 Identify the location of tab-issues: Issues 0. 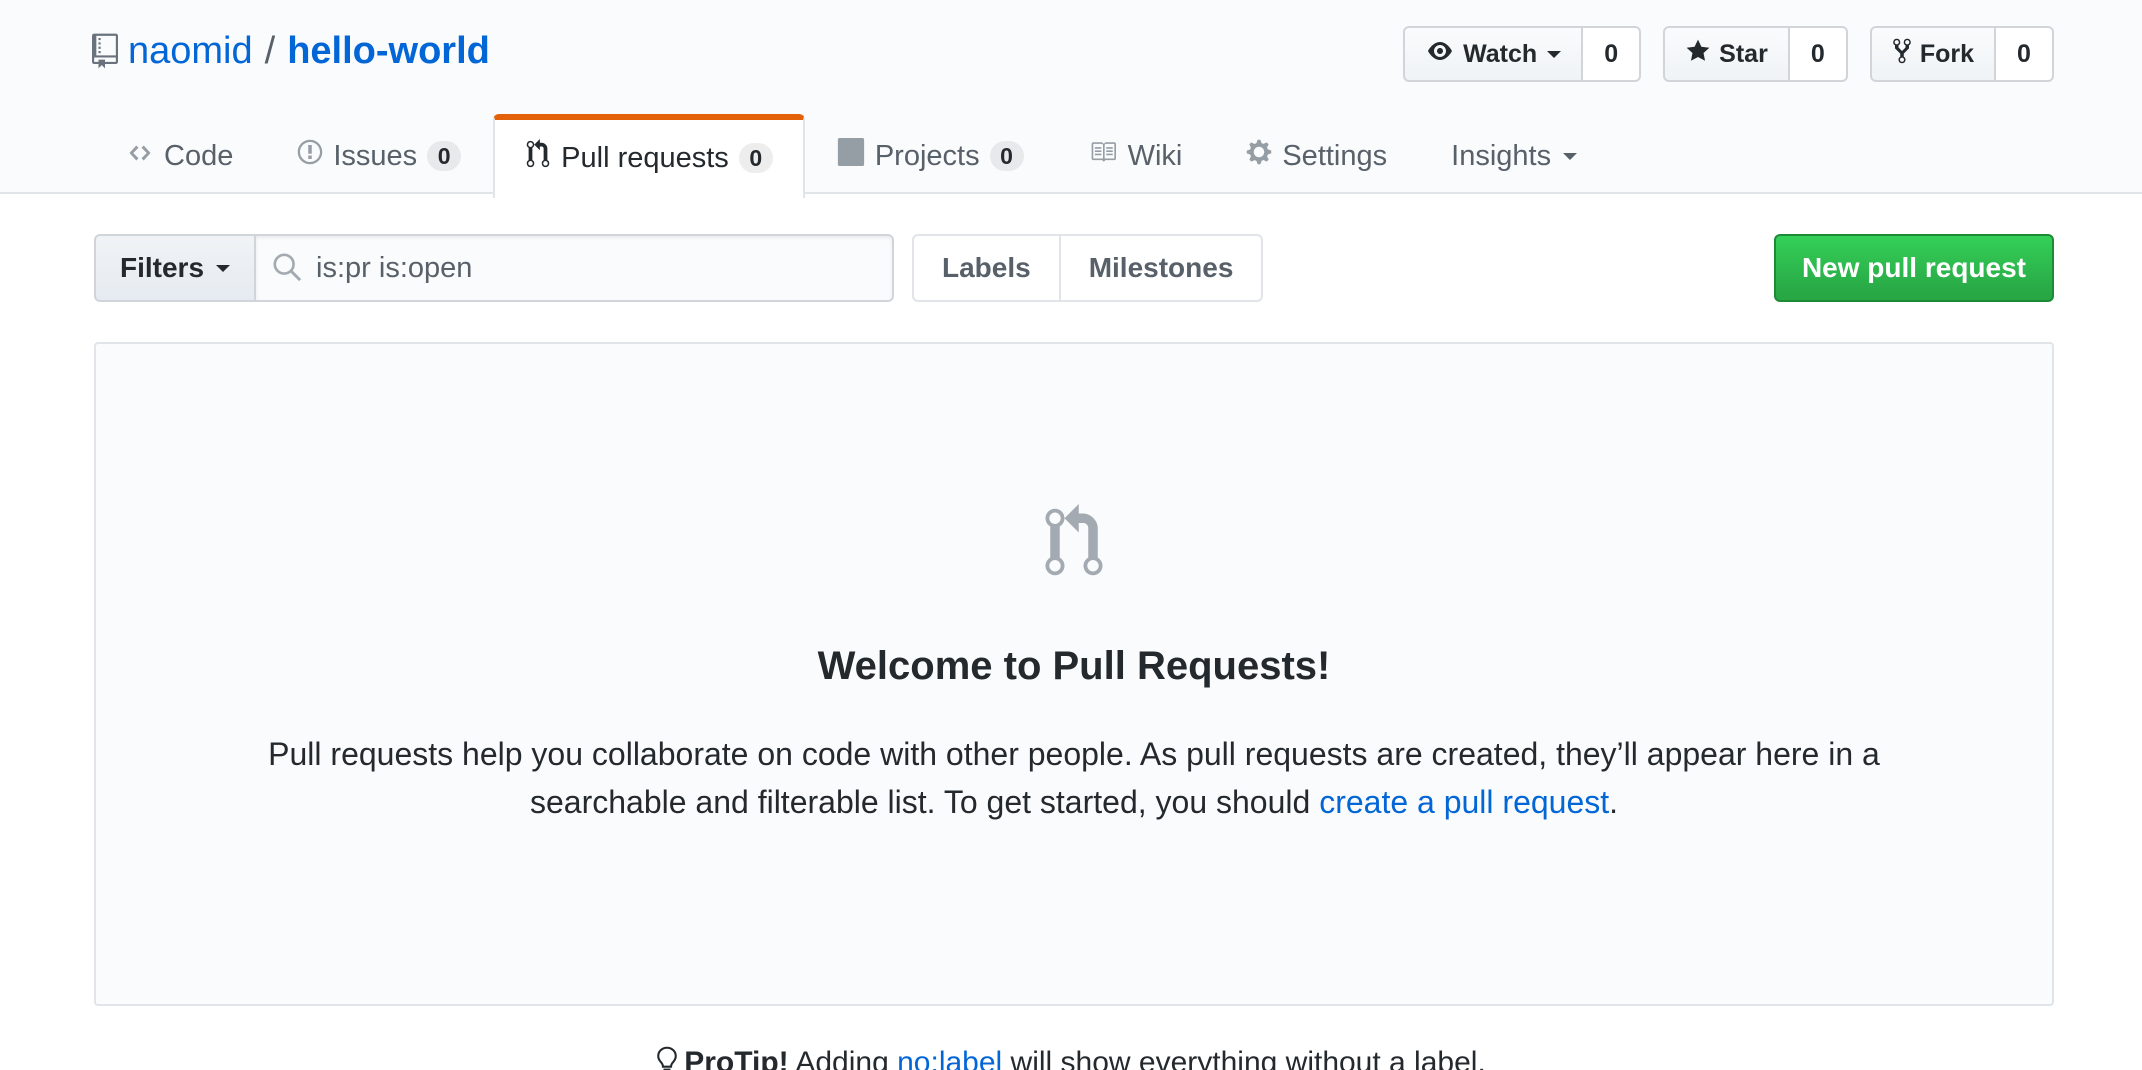
(379, 155).